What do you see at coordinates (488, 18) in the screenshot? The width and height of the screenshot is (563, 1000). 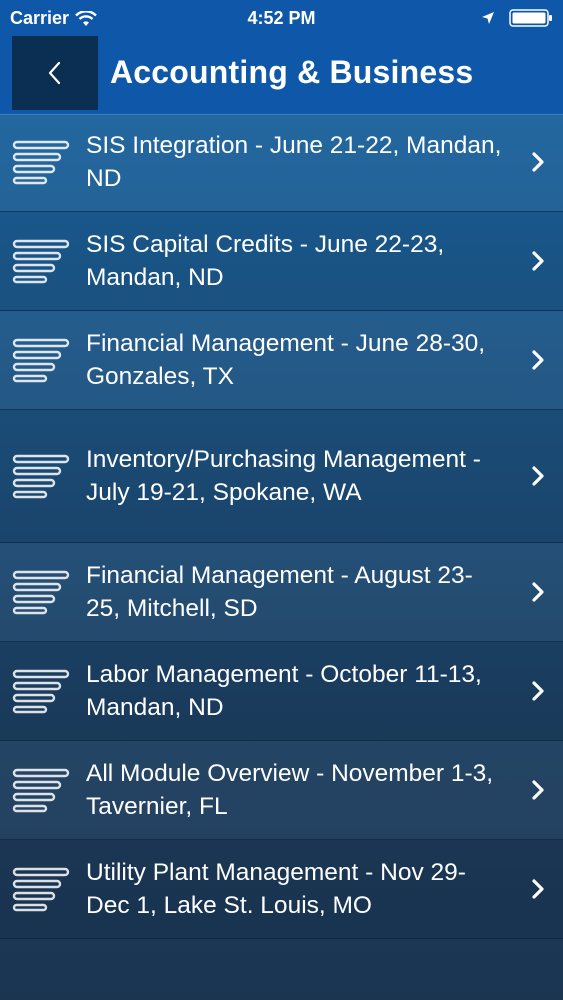 I see `location-arrow-icon` at bounding box center [488, 18].